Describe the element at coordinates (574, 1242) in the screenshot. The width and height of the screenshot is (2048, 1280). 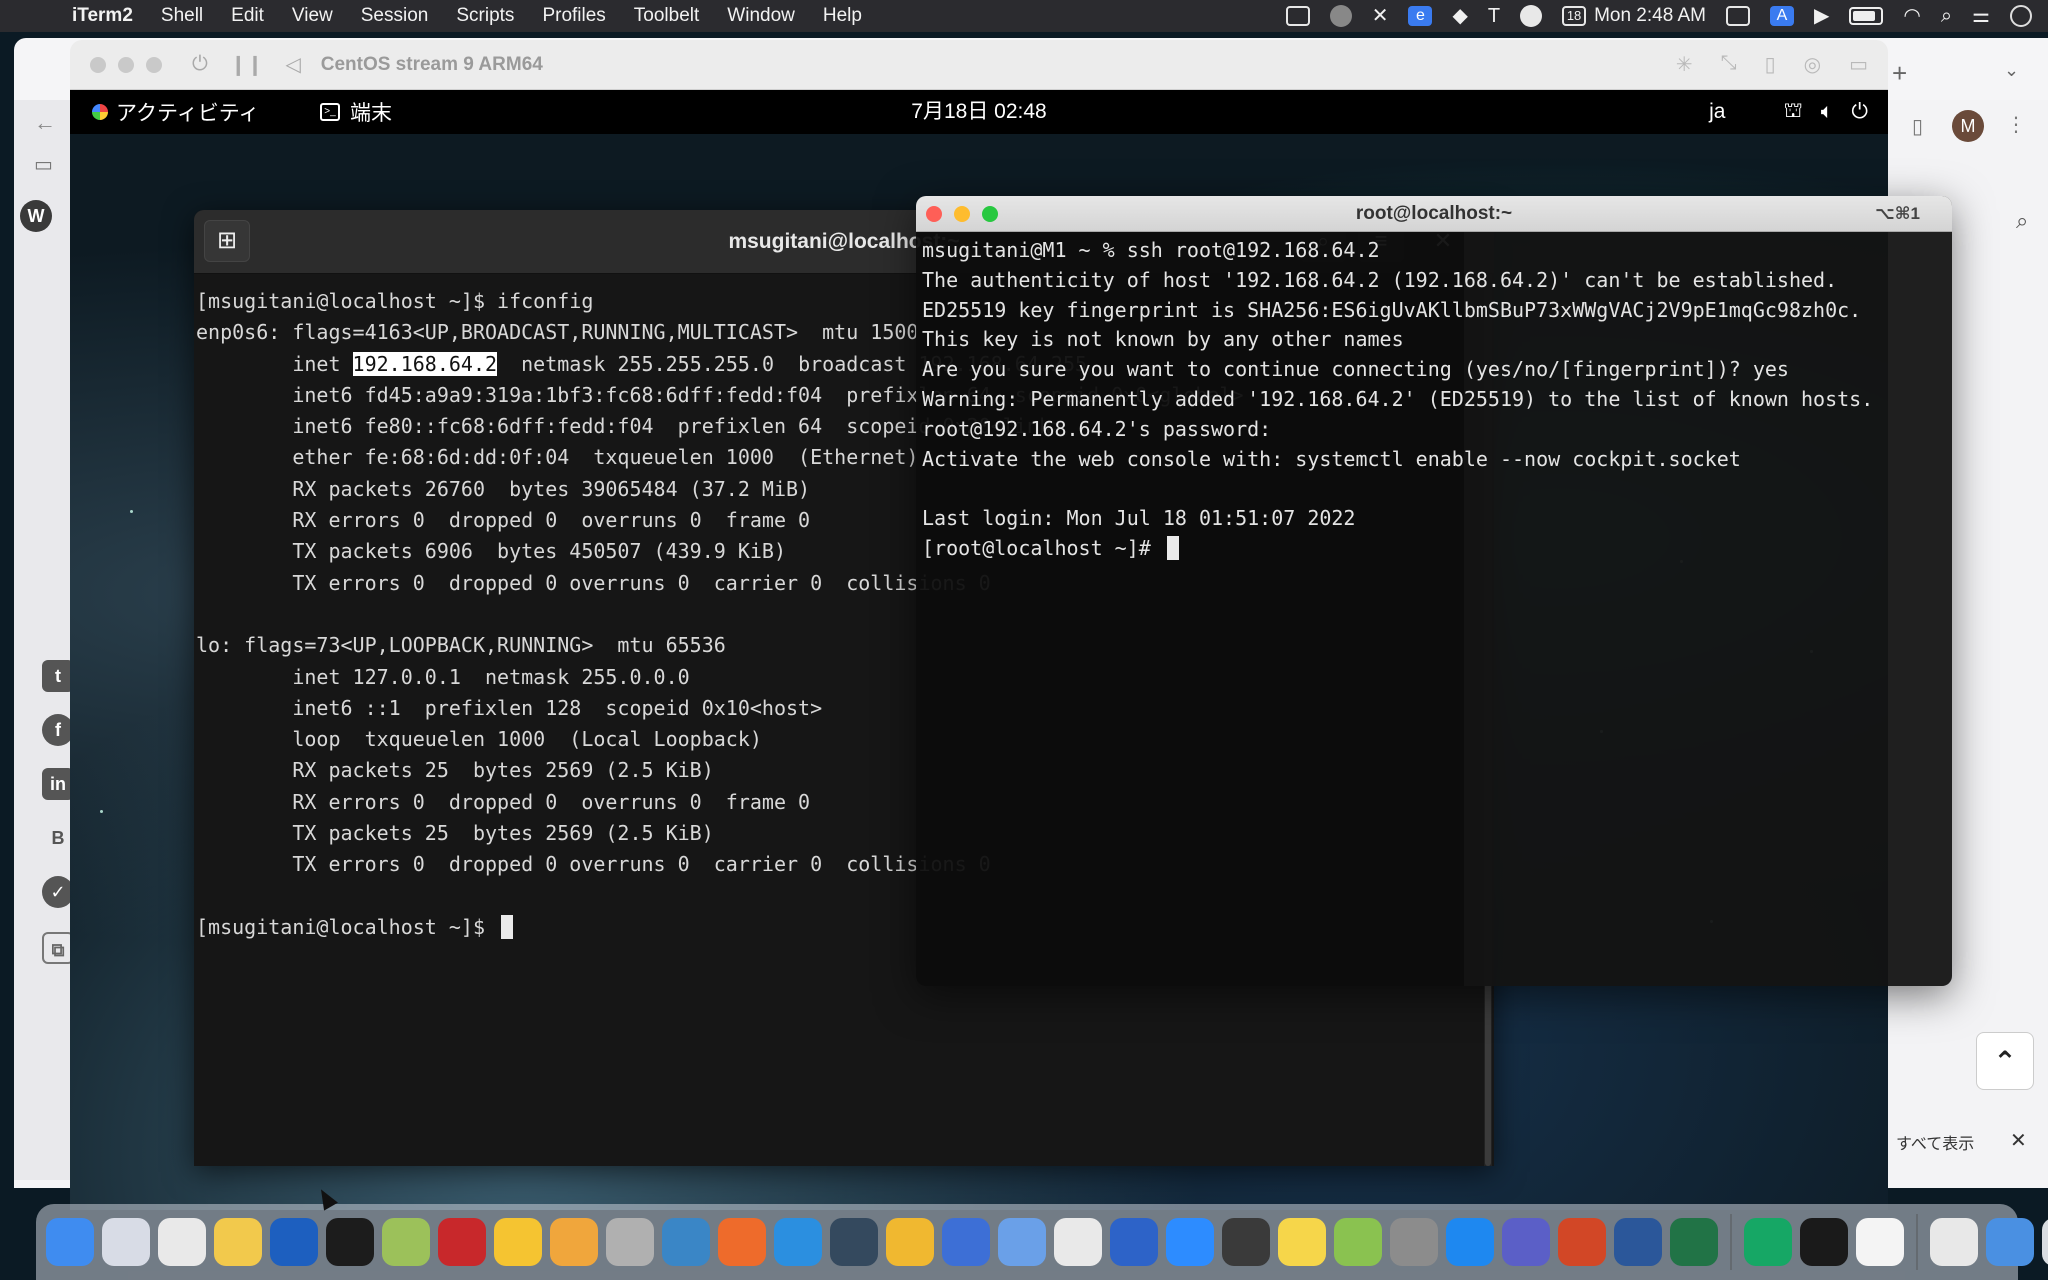
I see `dock-podcasts-icon` at that location.